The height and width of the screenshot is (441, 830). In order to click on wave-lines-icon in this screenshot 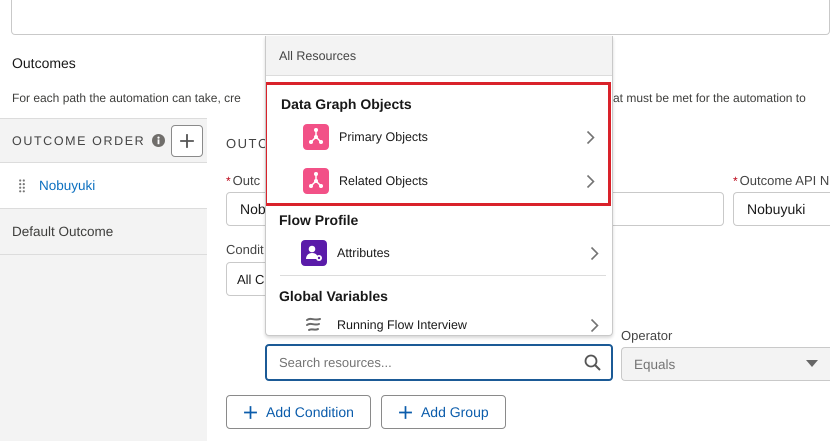, I will do `click(314, 325)`.